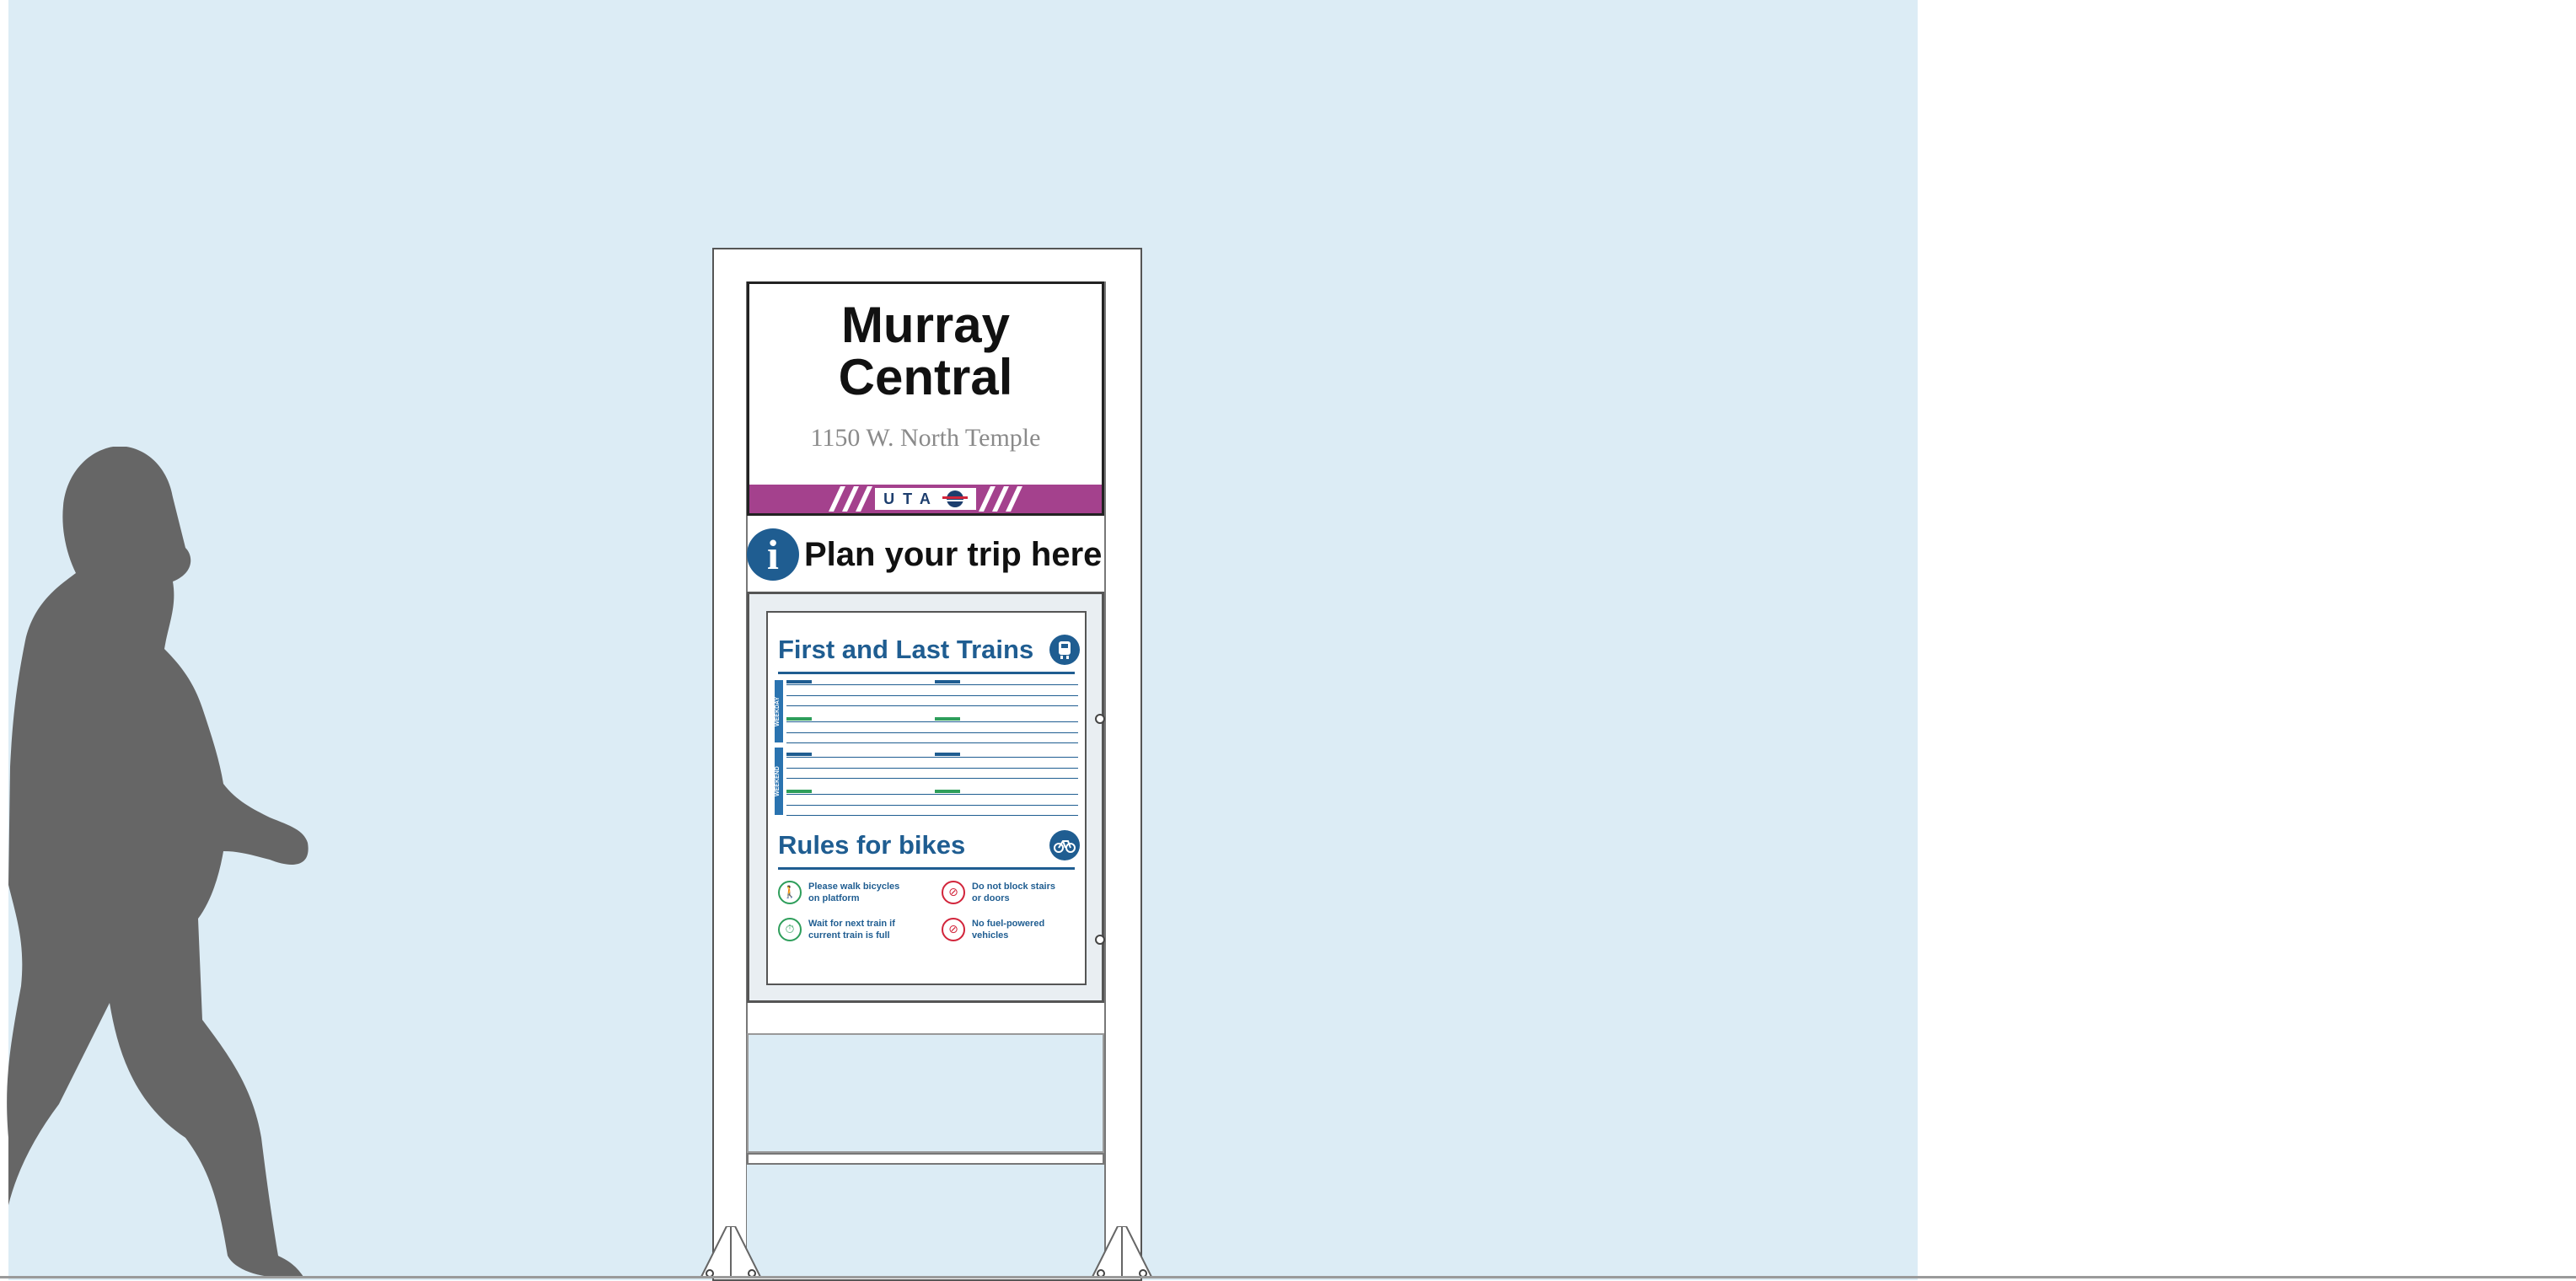 This screenshot has width=2576, height=1281. I want to click on base-bracket-left, so click(731, 1252).